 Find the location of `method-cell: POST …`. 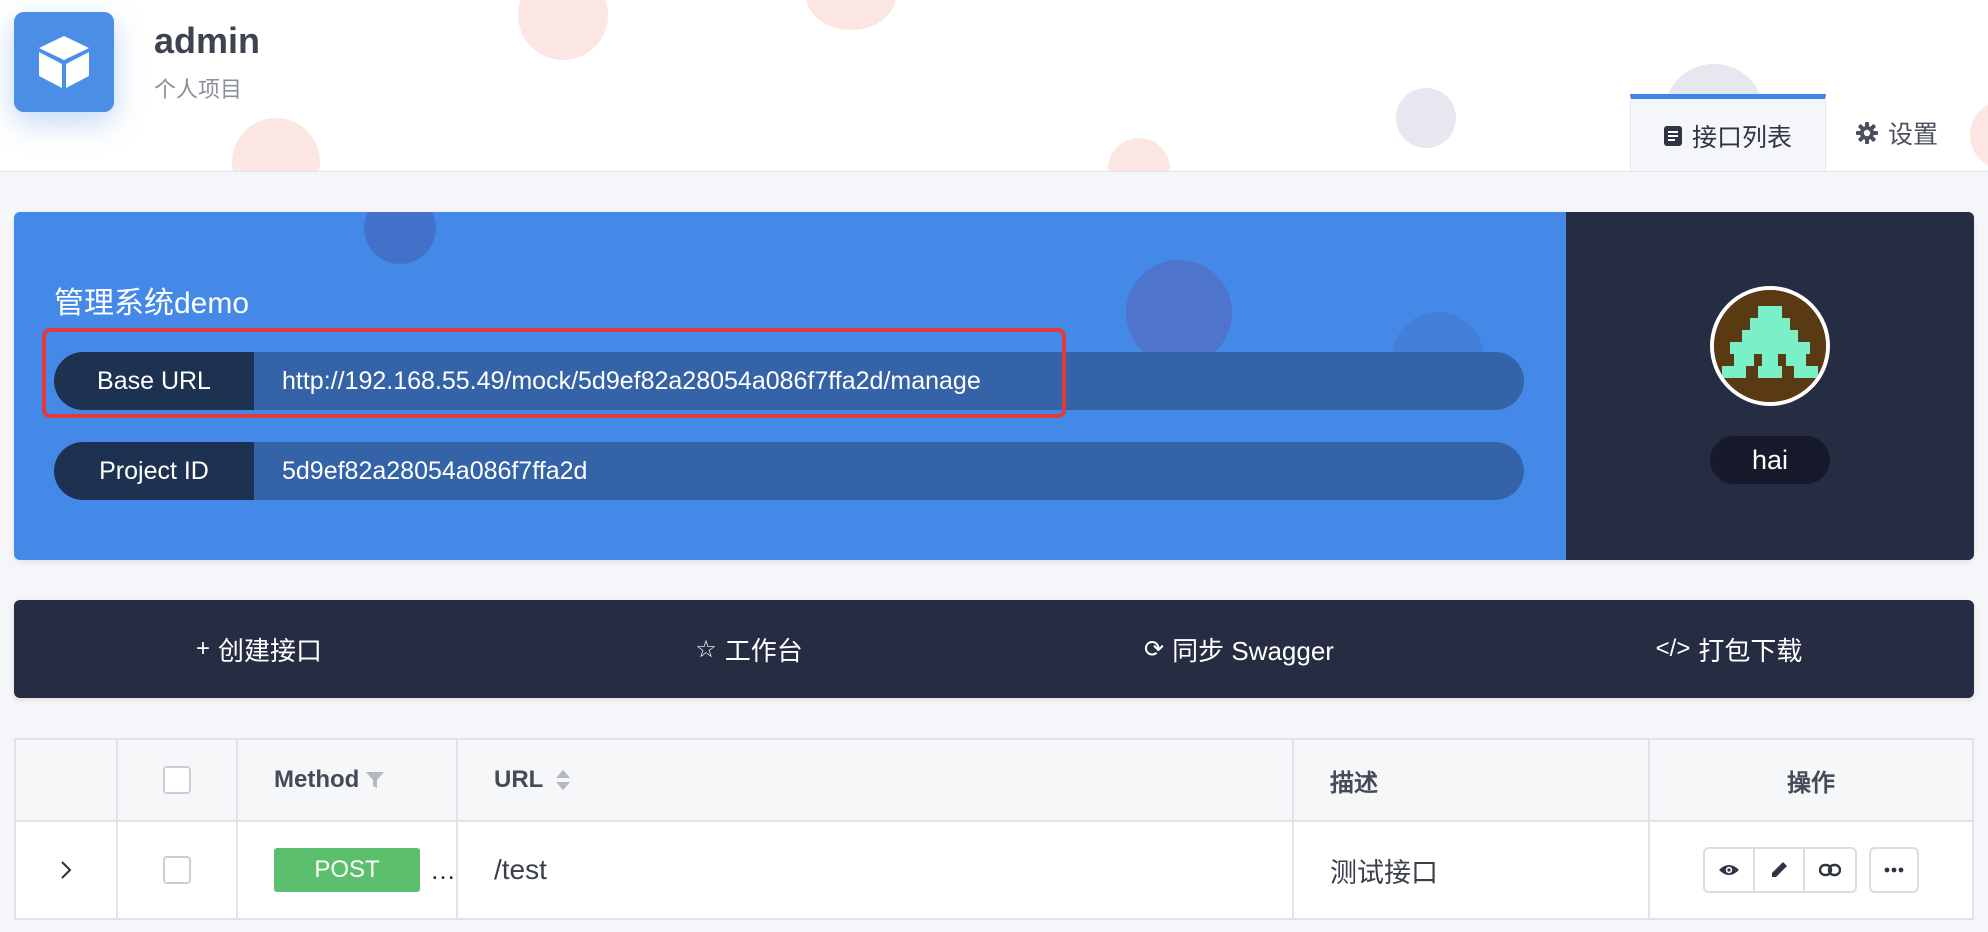

method-cell: POST … is located at coordinates (348, 870).